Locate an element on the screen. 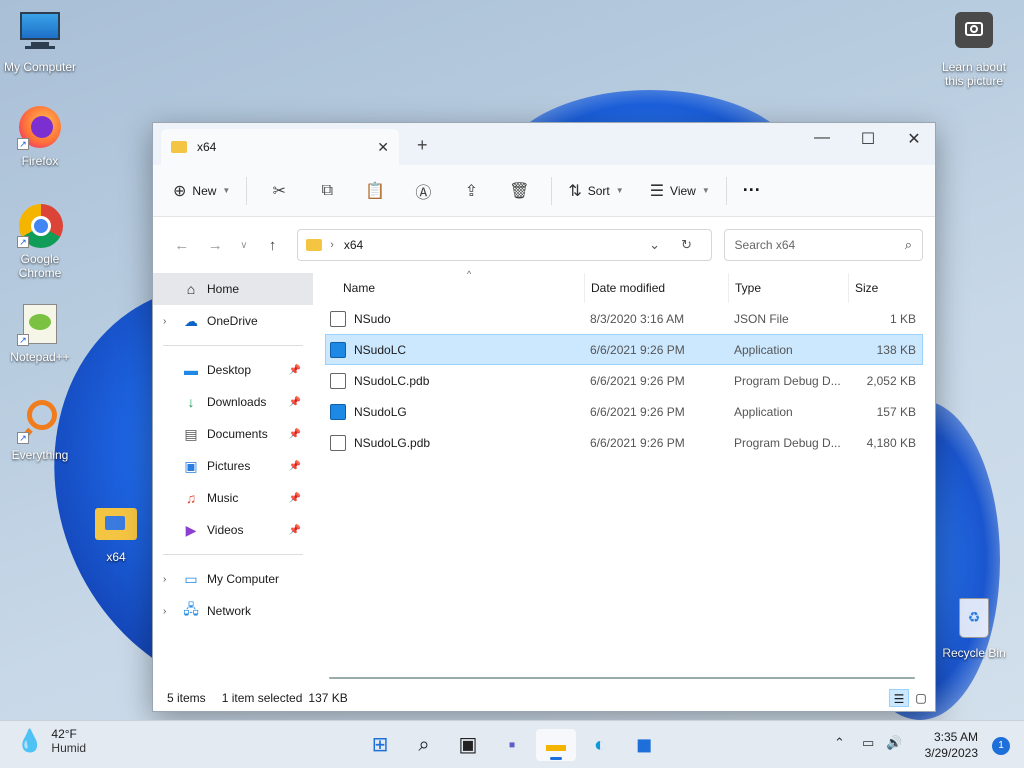 The image size is (1024, 768). clock: 3:35 AM 3/29/2023 is located at coordinates (951, 745).